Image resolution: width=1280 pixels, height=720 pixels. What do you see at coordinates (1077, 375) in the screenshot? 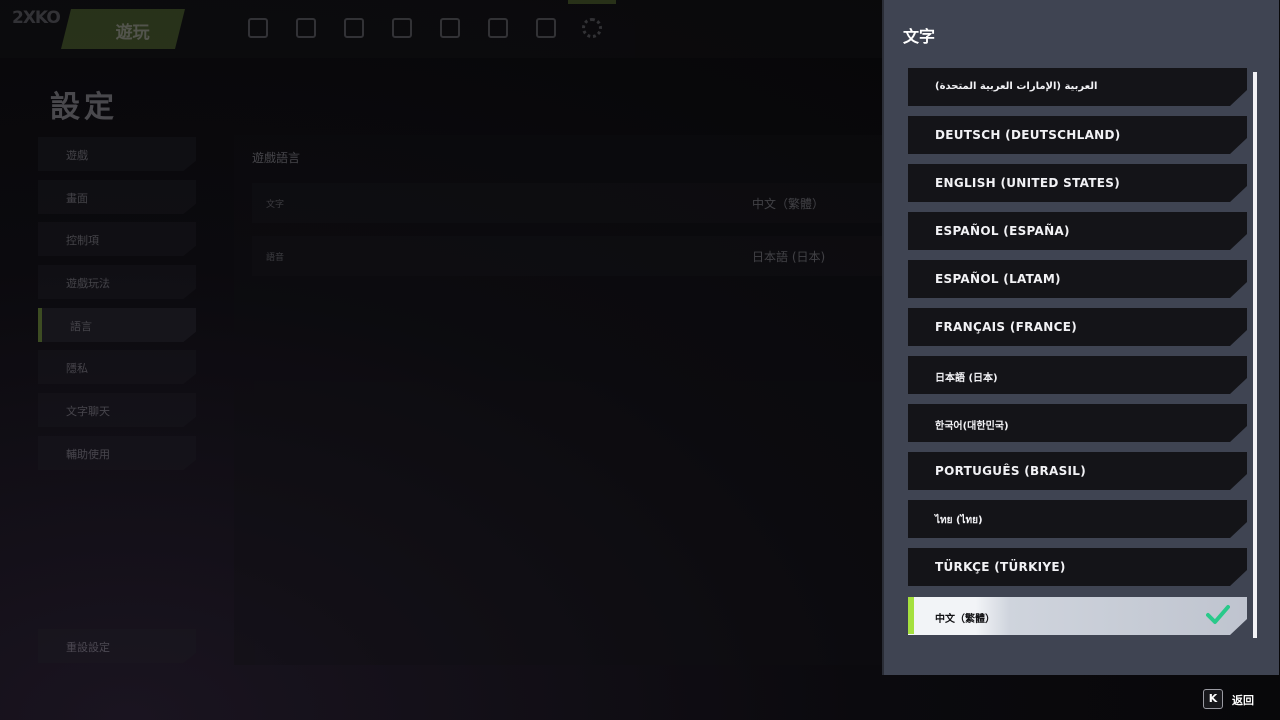
I see `language-option-japanese: 日本語 (日本)` at bounding box center [1077, 375].